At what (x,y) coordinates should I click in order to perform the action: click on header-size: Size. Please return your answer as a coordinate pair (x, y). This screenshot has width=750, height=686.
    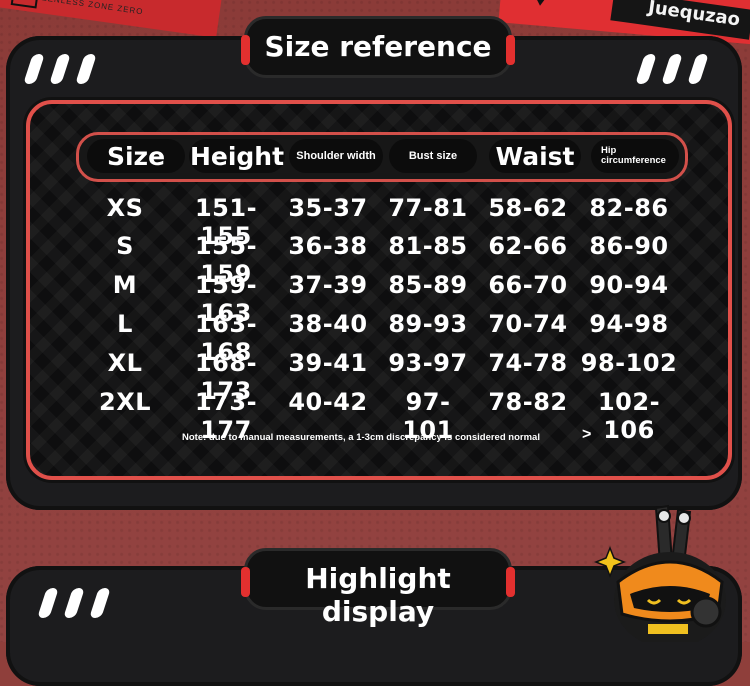
    Looking at the image, I should click on (136, 156).